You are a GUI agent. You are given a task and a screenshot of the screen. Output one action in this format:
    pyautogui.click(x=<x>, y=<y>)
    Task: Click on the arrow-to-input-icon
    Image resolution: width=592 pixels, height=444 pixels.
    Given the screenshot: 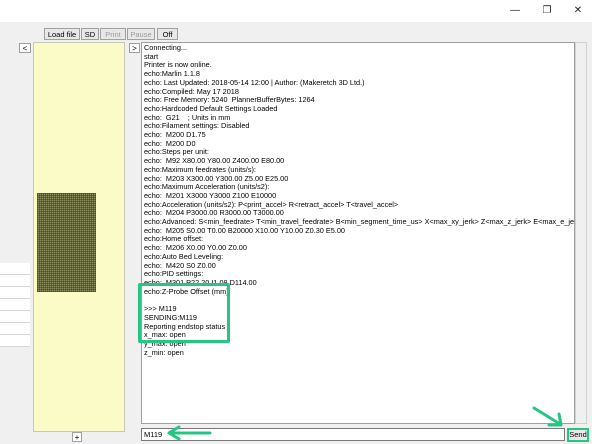 What is the action you would take?
    pyautogui.click(x=189, y=433)
    